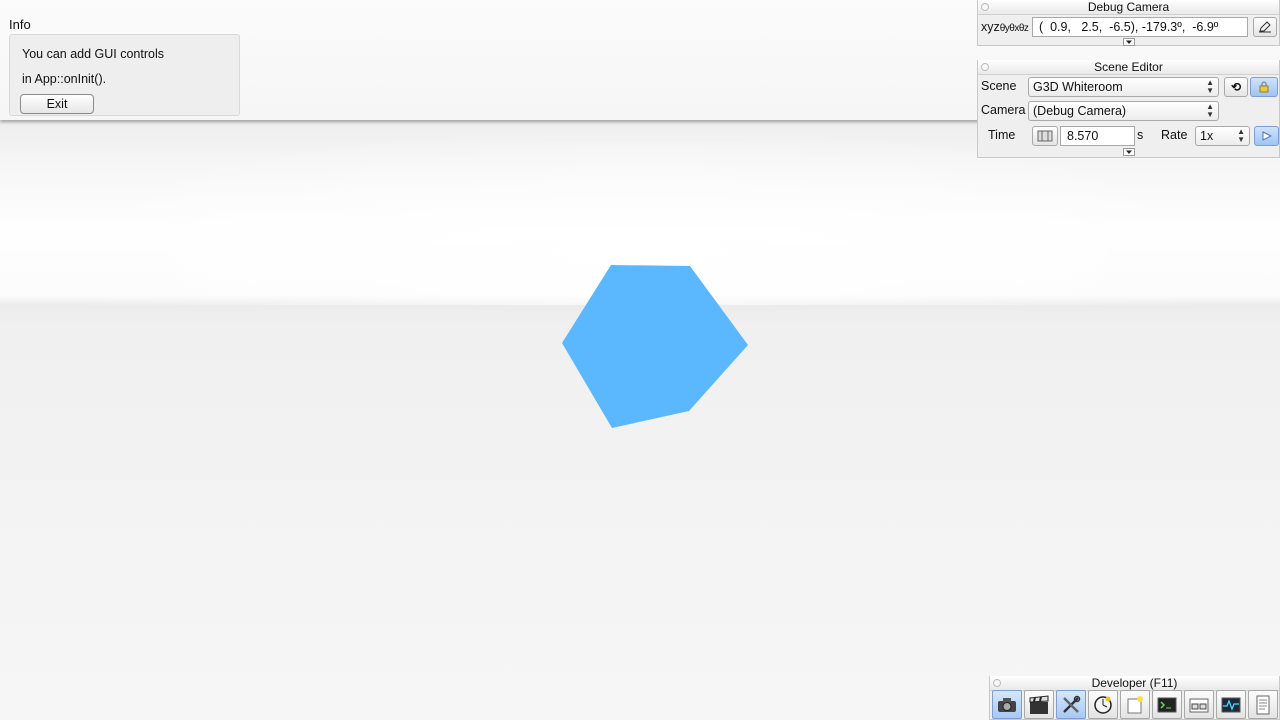 The width and height of the screenshot is (1280, 720). What do you see at coordinates (1264, 87) in the screenshot?
I see `lock-icon` at bounding box center [1264, 87].